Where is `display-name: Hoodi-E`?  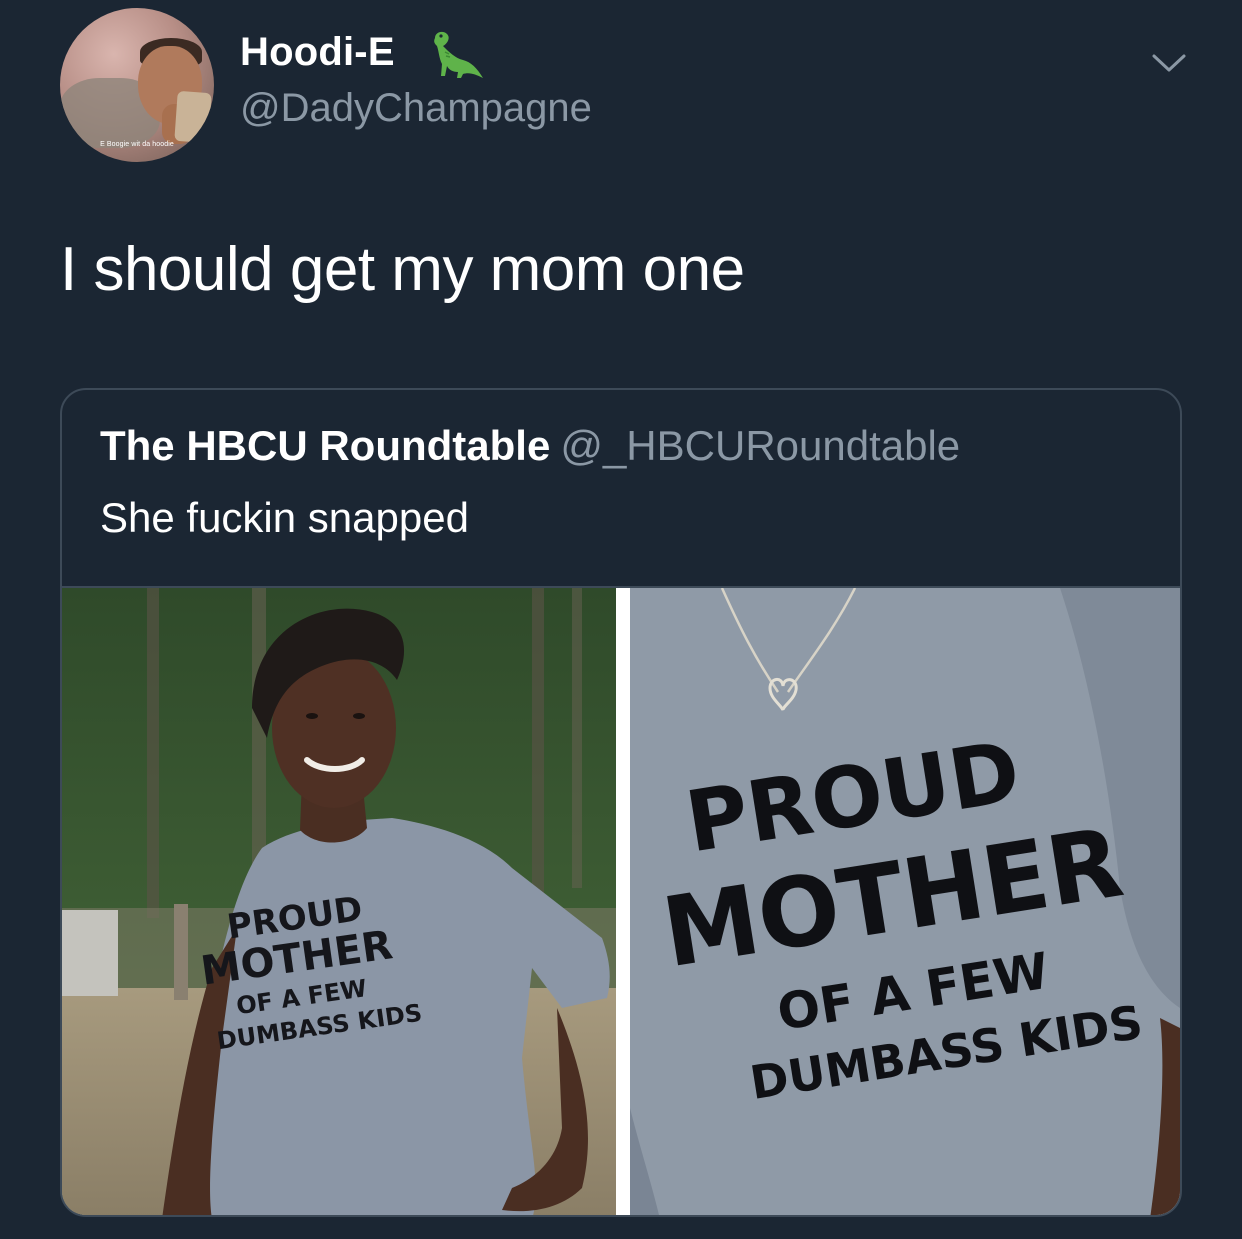 display-name: Hoodi-E is located at coordinates (317, 52).